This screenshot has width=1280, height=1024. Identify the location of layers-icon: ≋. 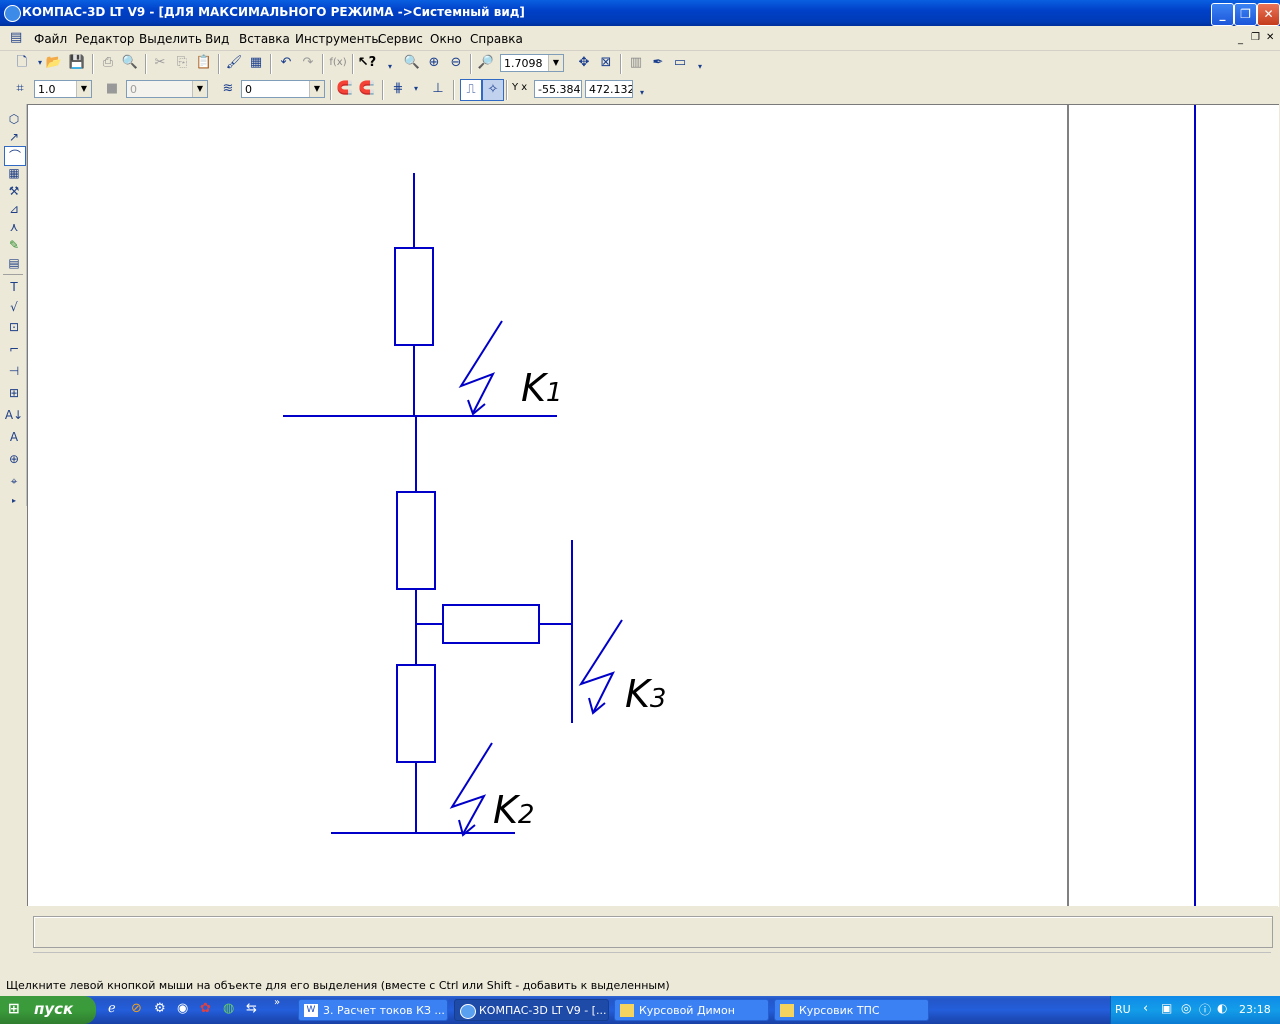
(228, 89).